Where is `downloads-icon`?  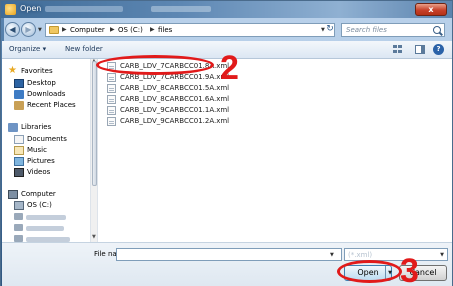
downloads-icon is located at coordinates (19, 94).